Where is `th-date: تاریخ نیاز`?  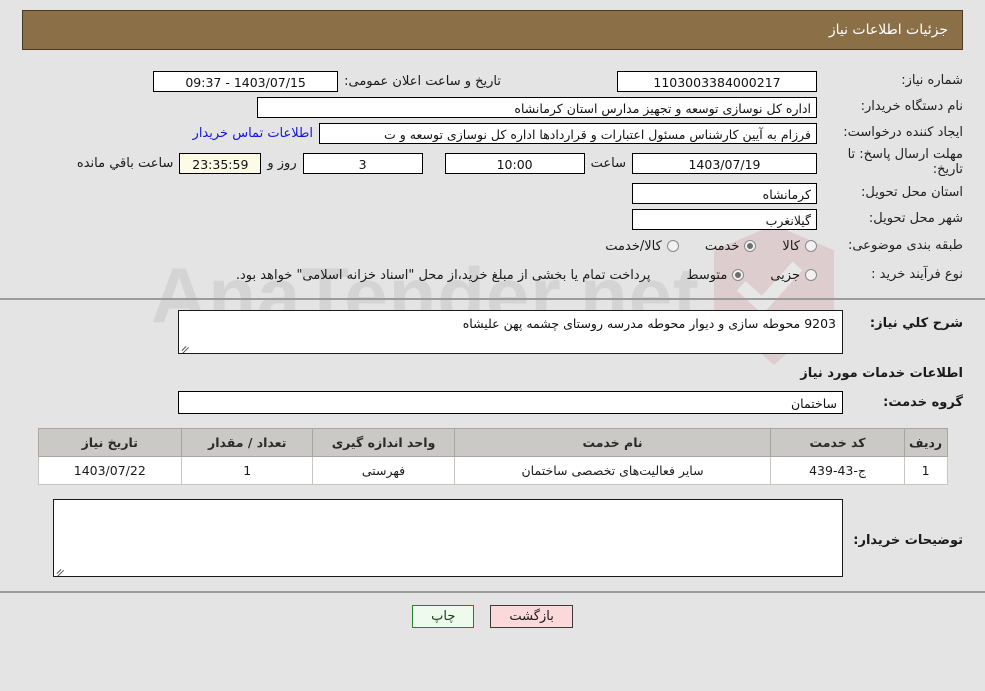 th-date: تاریخ نیاز is located at coordinates (110, 442).